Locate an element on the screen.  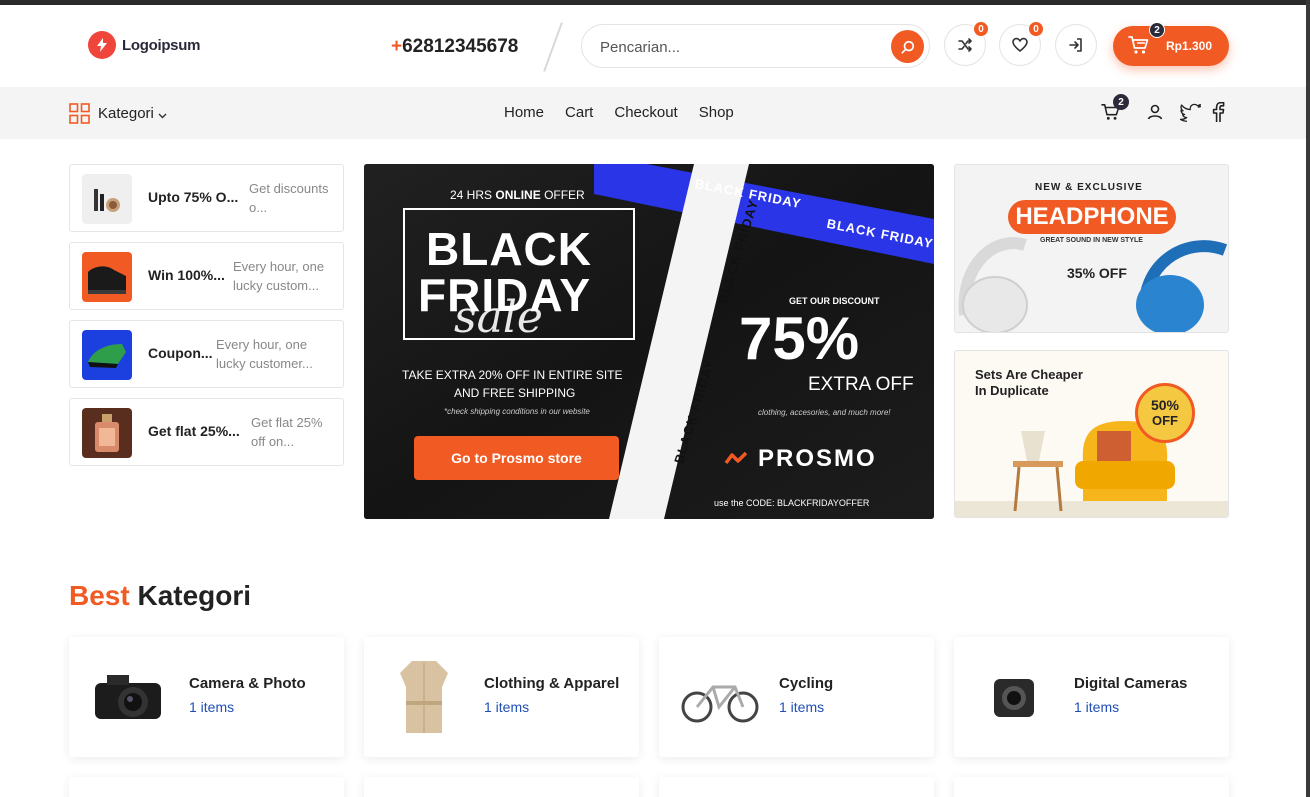
prosmo-brand: PROSMO is located at coordinates (817, 458).